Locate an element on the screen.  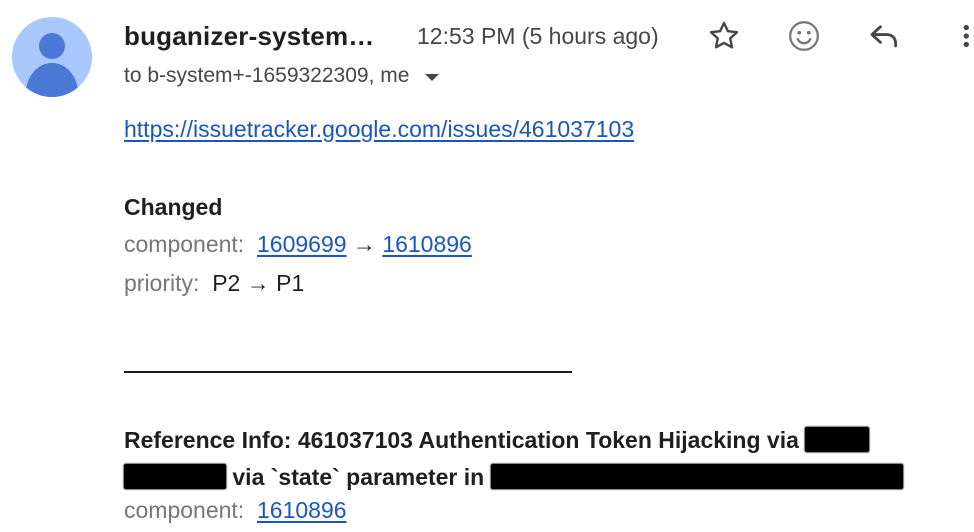
emoji-reaction-icon is located at coordinates (804, 36).